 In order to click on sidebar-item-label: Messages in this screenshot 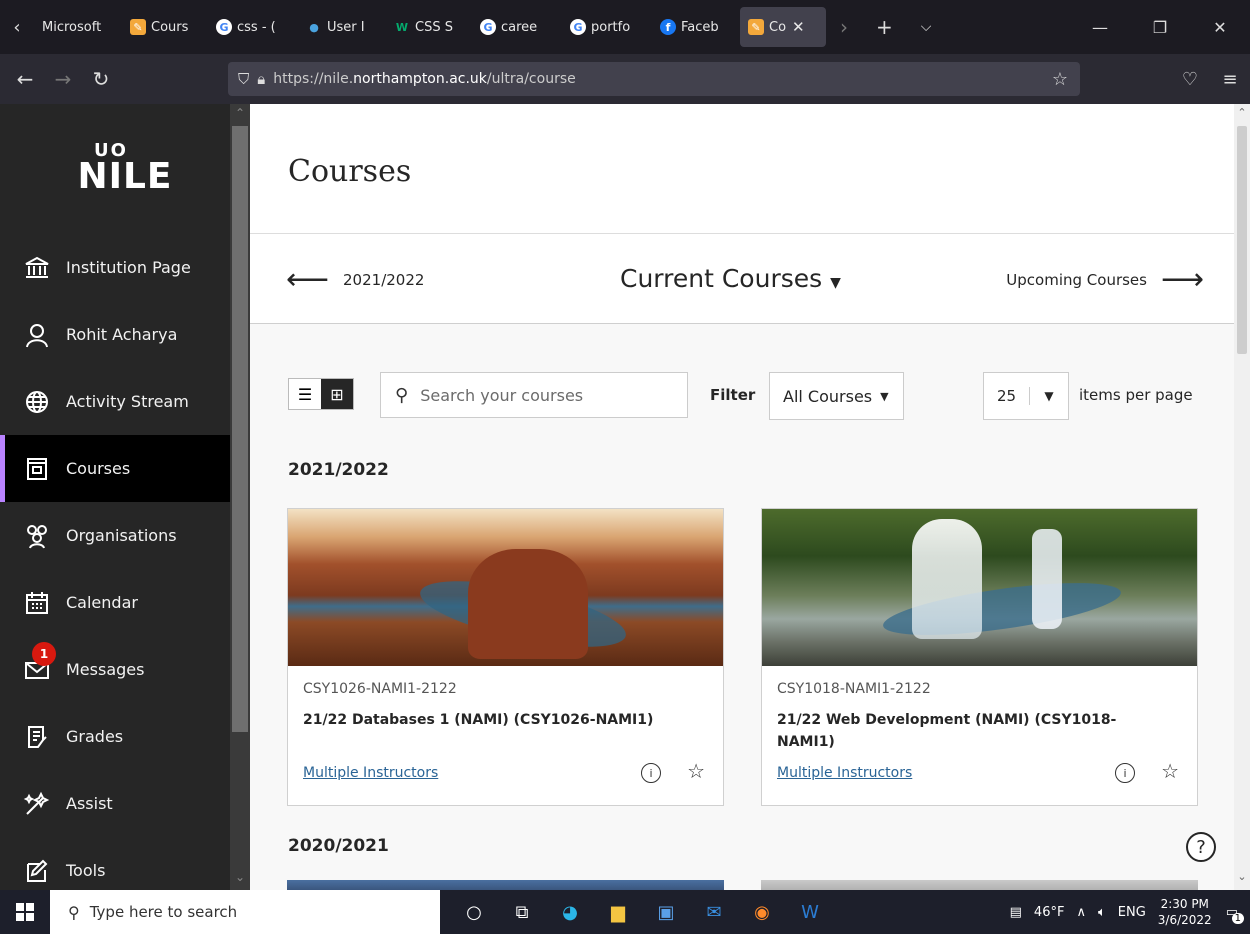, I will do `click(105, 669)`.